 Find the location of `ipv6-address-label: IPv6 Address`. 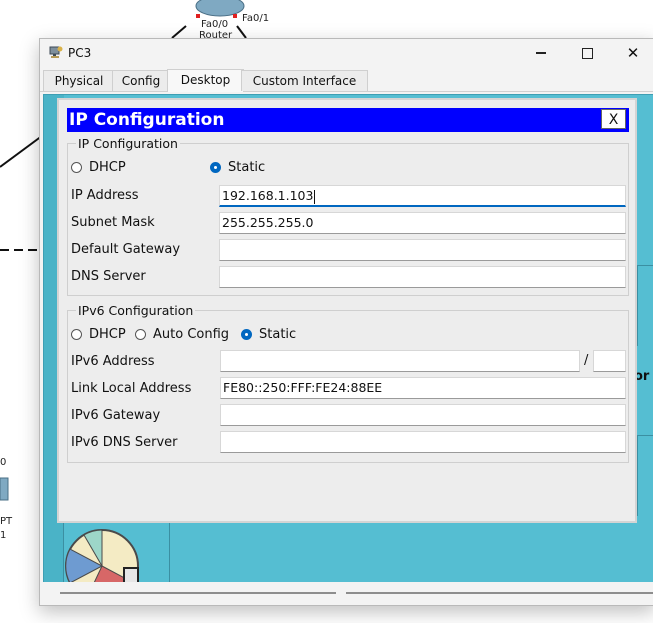

ipv6-address-label: IPv6 Address is located at coordinates (113, 361).